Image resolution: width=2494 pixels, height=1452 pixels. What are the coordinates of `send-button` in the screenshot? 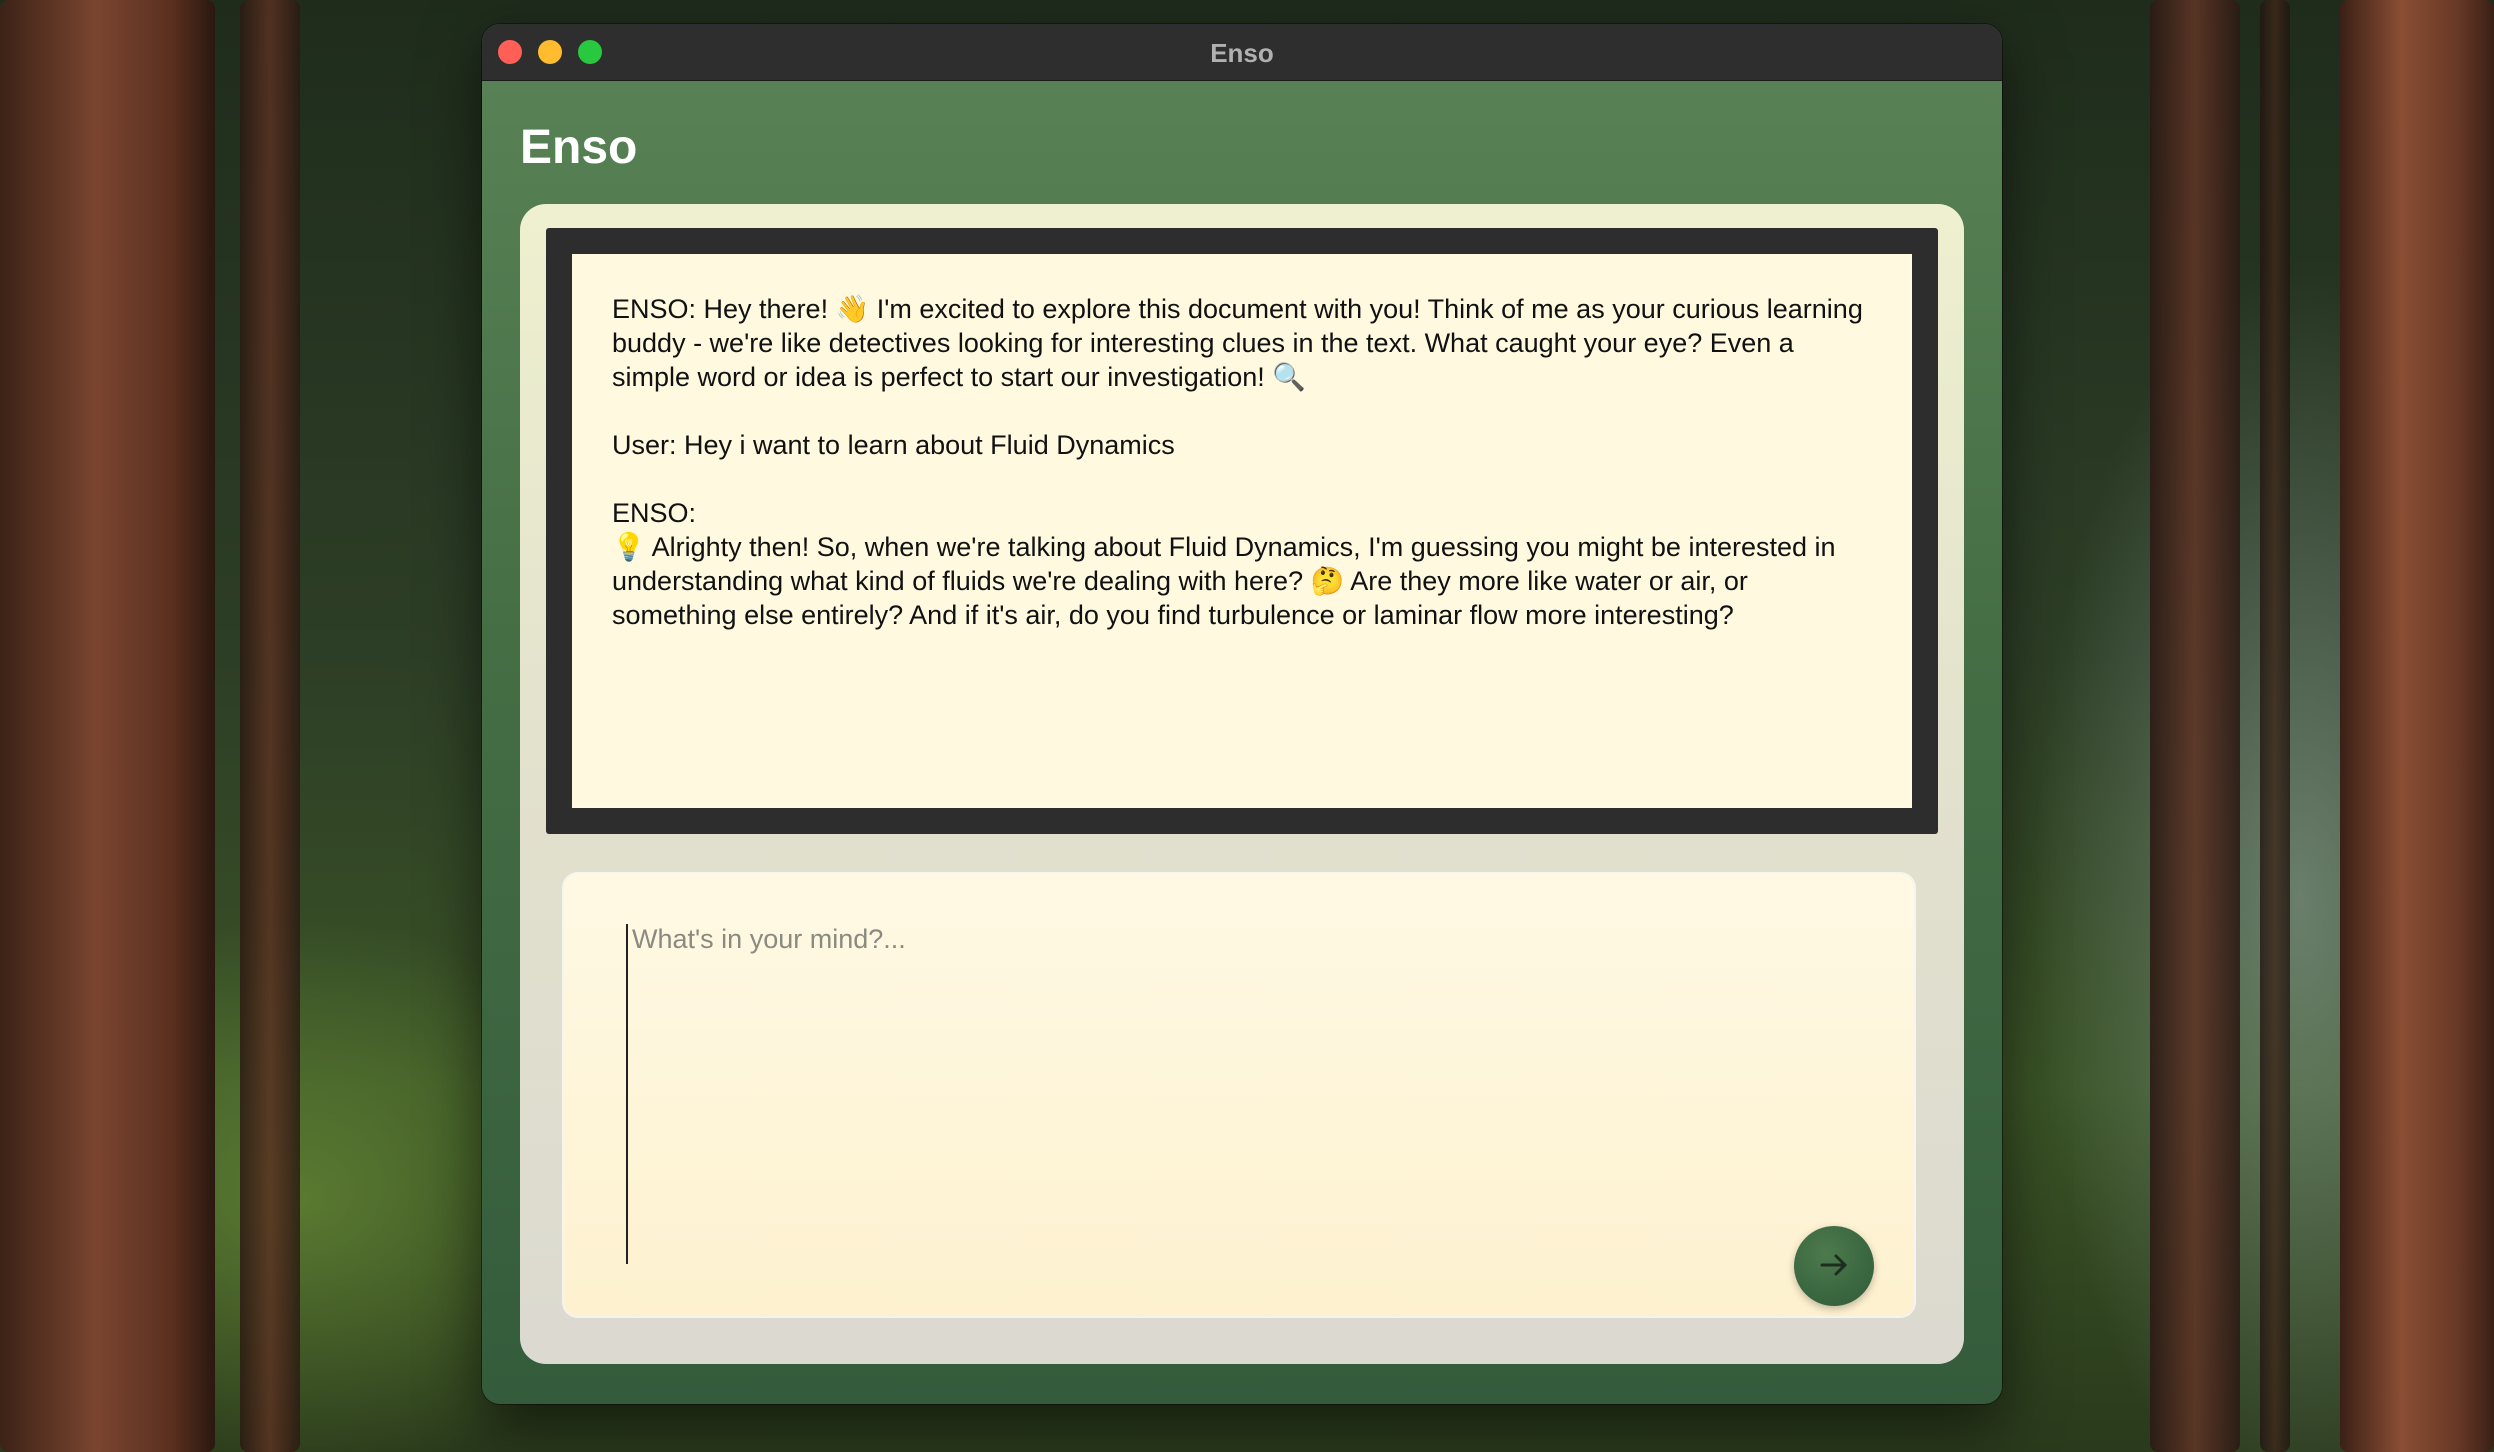 It's located at (1834, 1266).